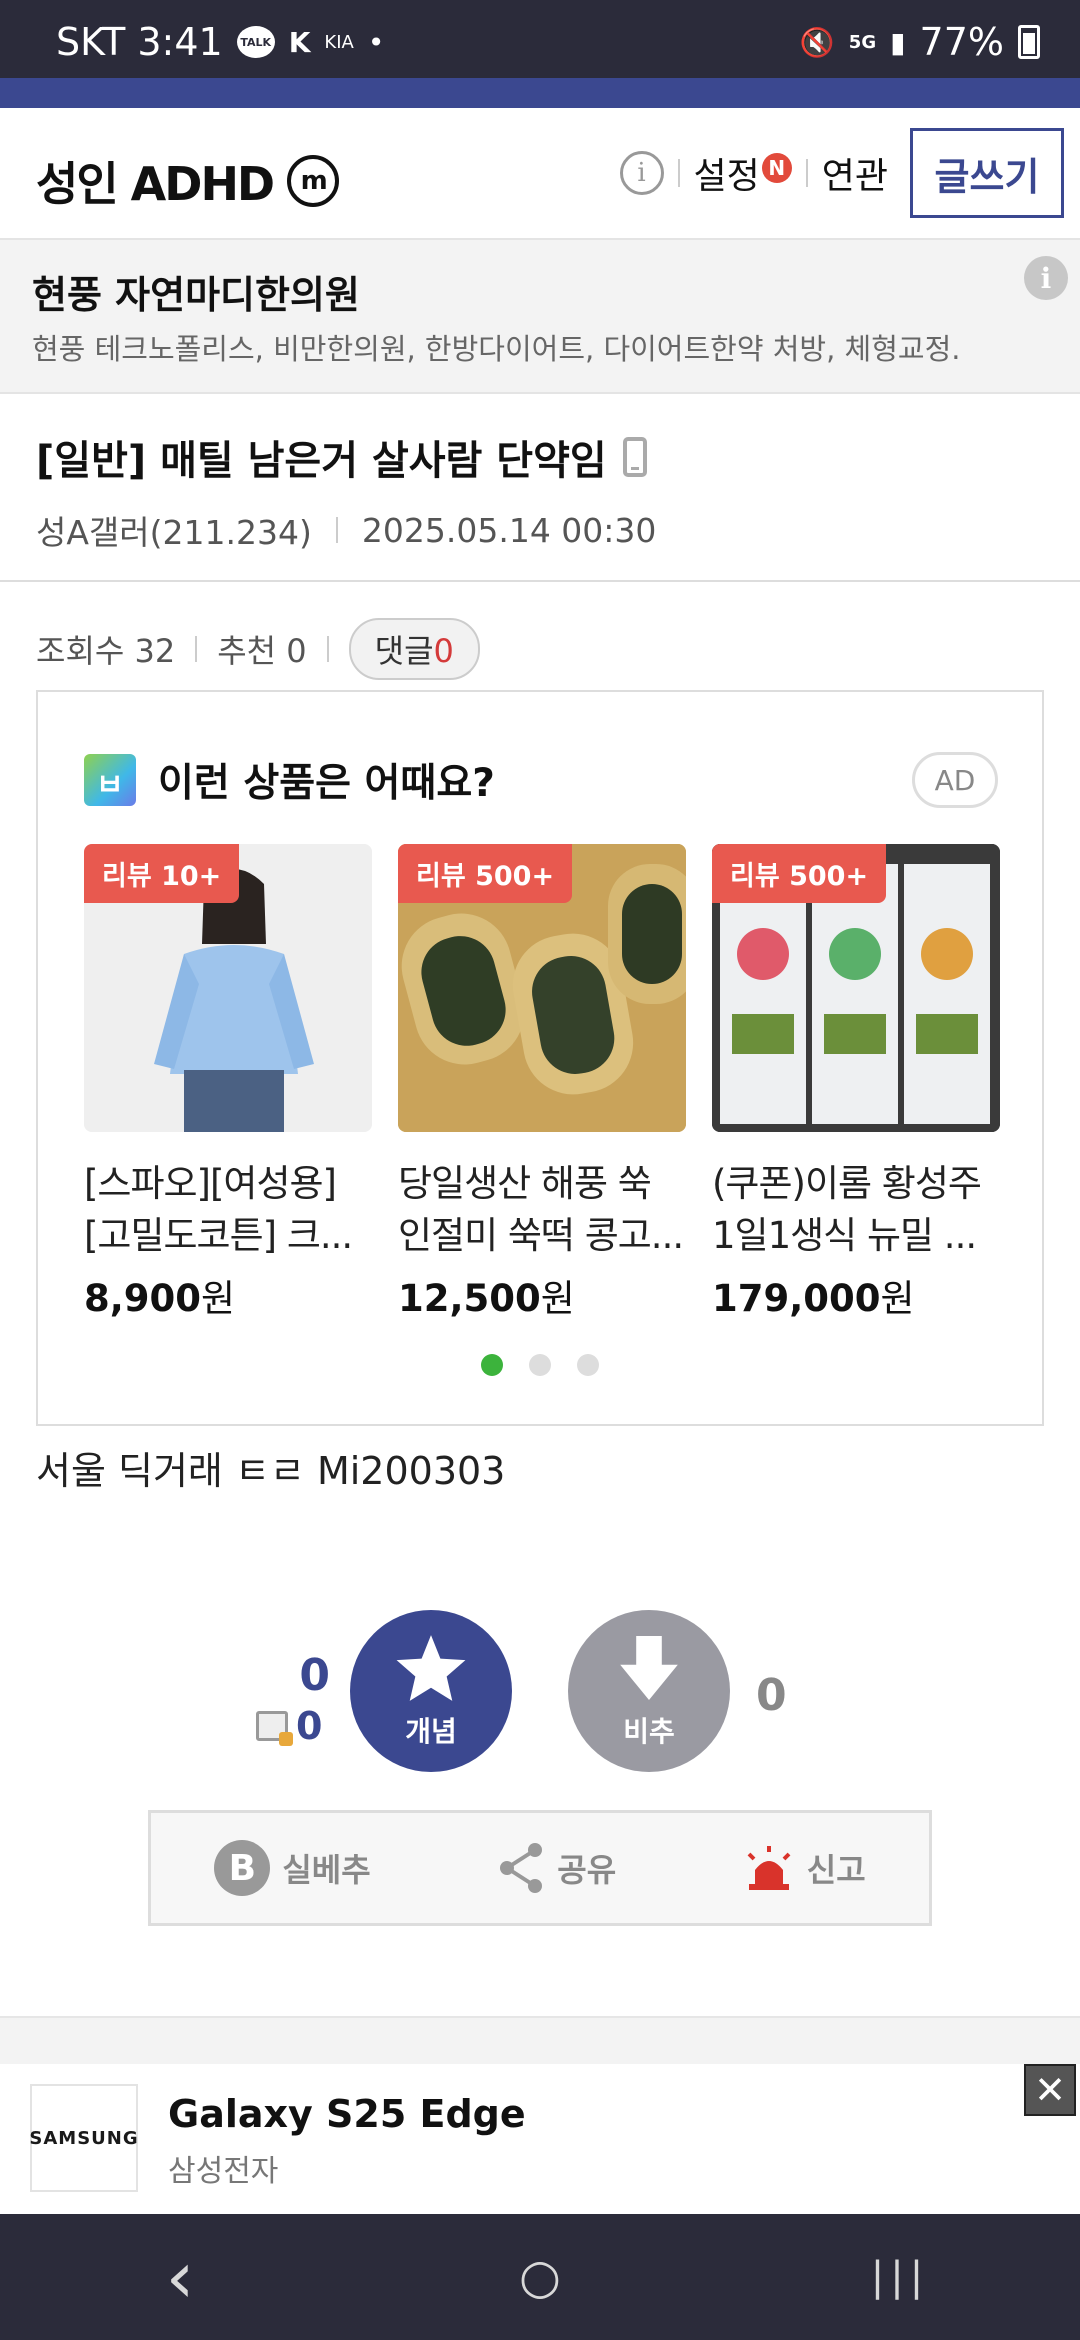 The image size is (1080, 2340). Describe the element at coordinates (196, 295) in the screenshot. I see `ad-banner-title: 현풍 자연마디한의원` at that location.